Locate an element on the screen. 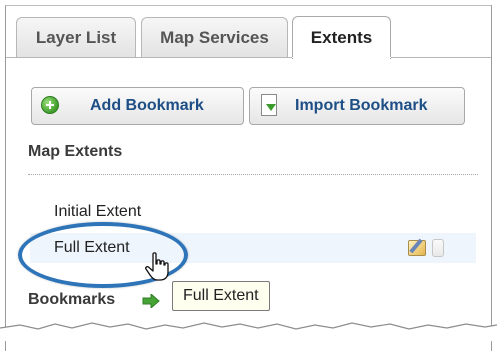  tab-layer-list: Layer List is located at coordinates (76, 37).